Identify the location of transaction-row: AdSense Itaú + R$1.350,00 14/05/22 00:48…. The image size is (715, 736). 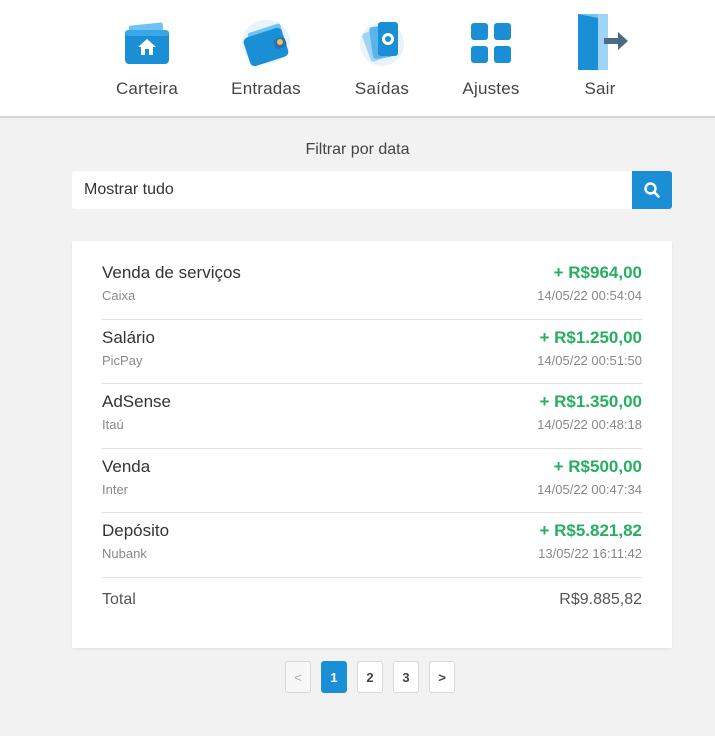
(372, 416).